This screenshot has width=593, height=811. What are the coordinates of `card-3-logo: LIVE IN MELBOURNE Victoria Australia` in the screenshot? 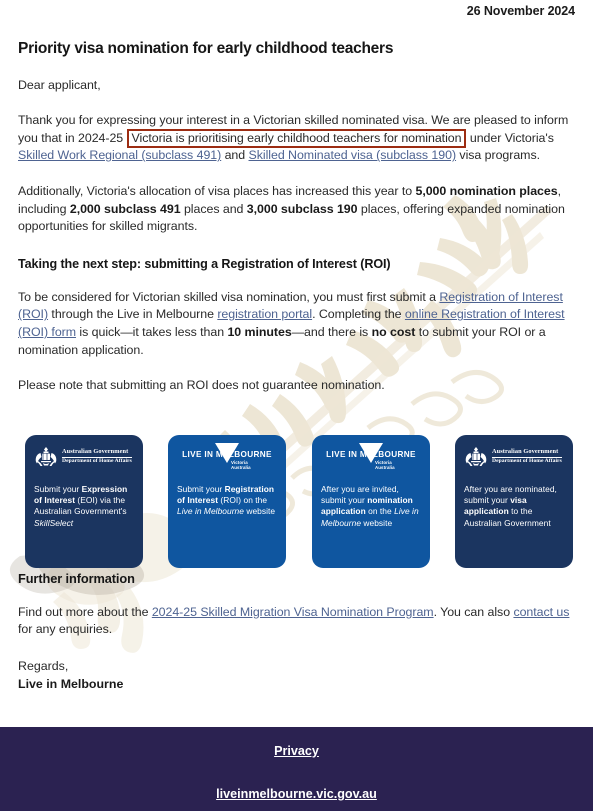 It's located at (371, 460).